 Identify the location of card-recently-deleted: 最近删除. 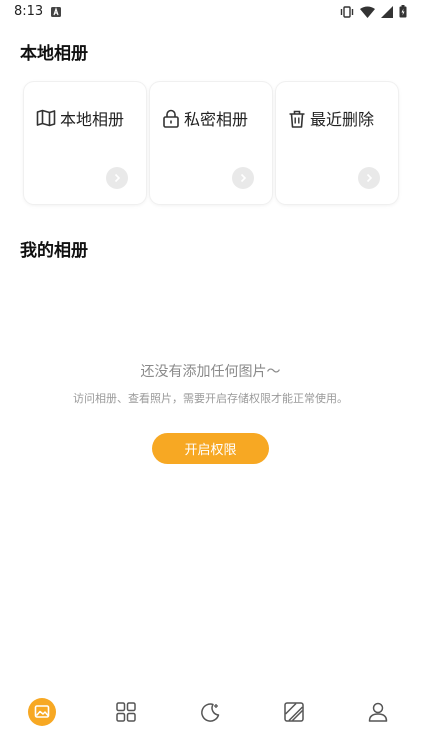
(337, 143).